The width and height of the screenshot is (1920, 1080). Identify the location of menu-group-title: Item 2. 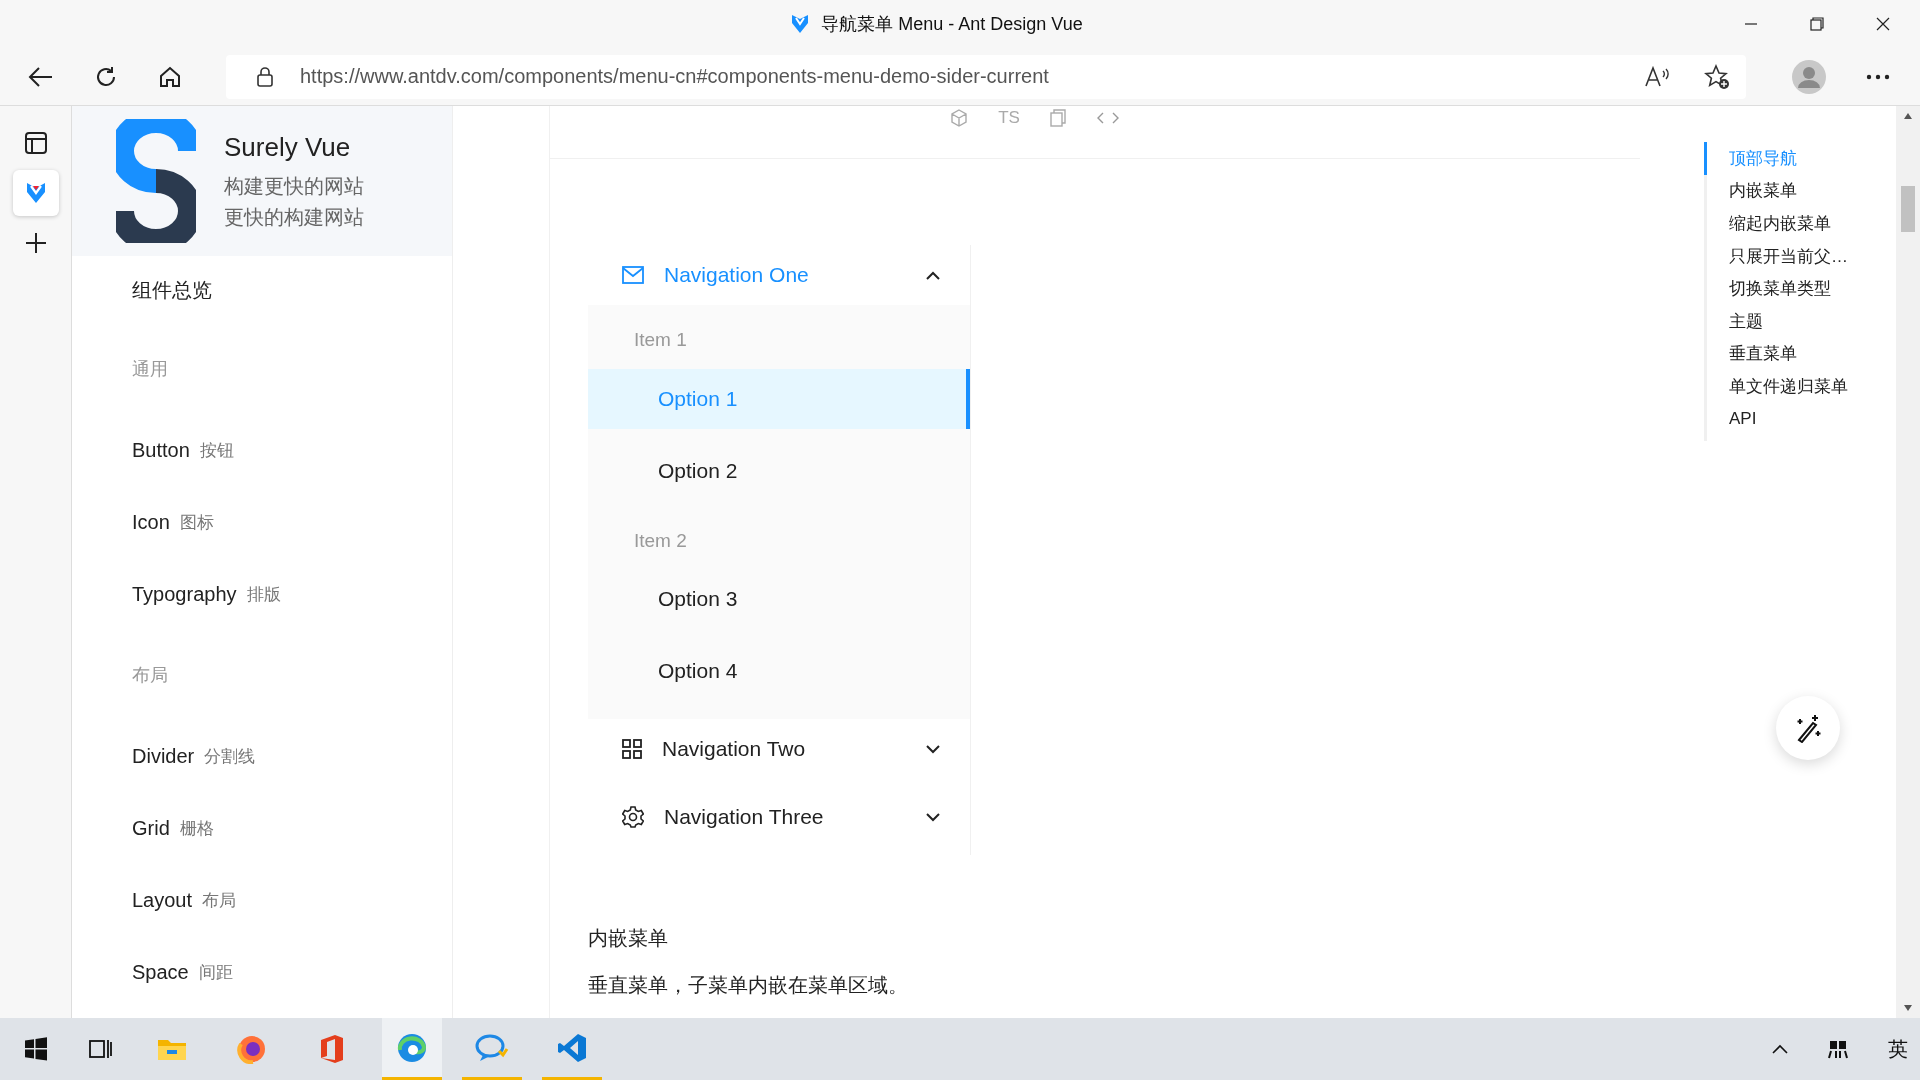
(660, 541).